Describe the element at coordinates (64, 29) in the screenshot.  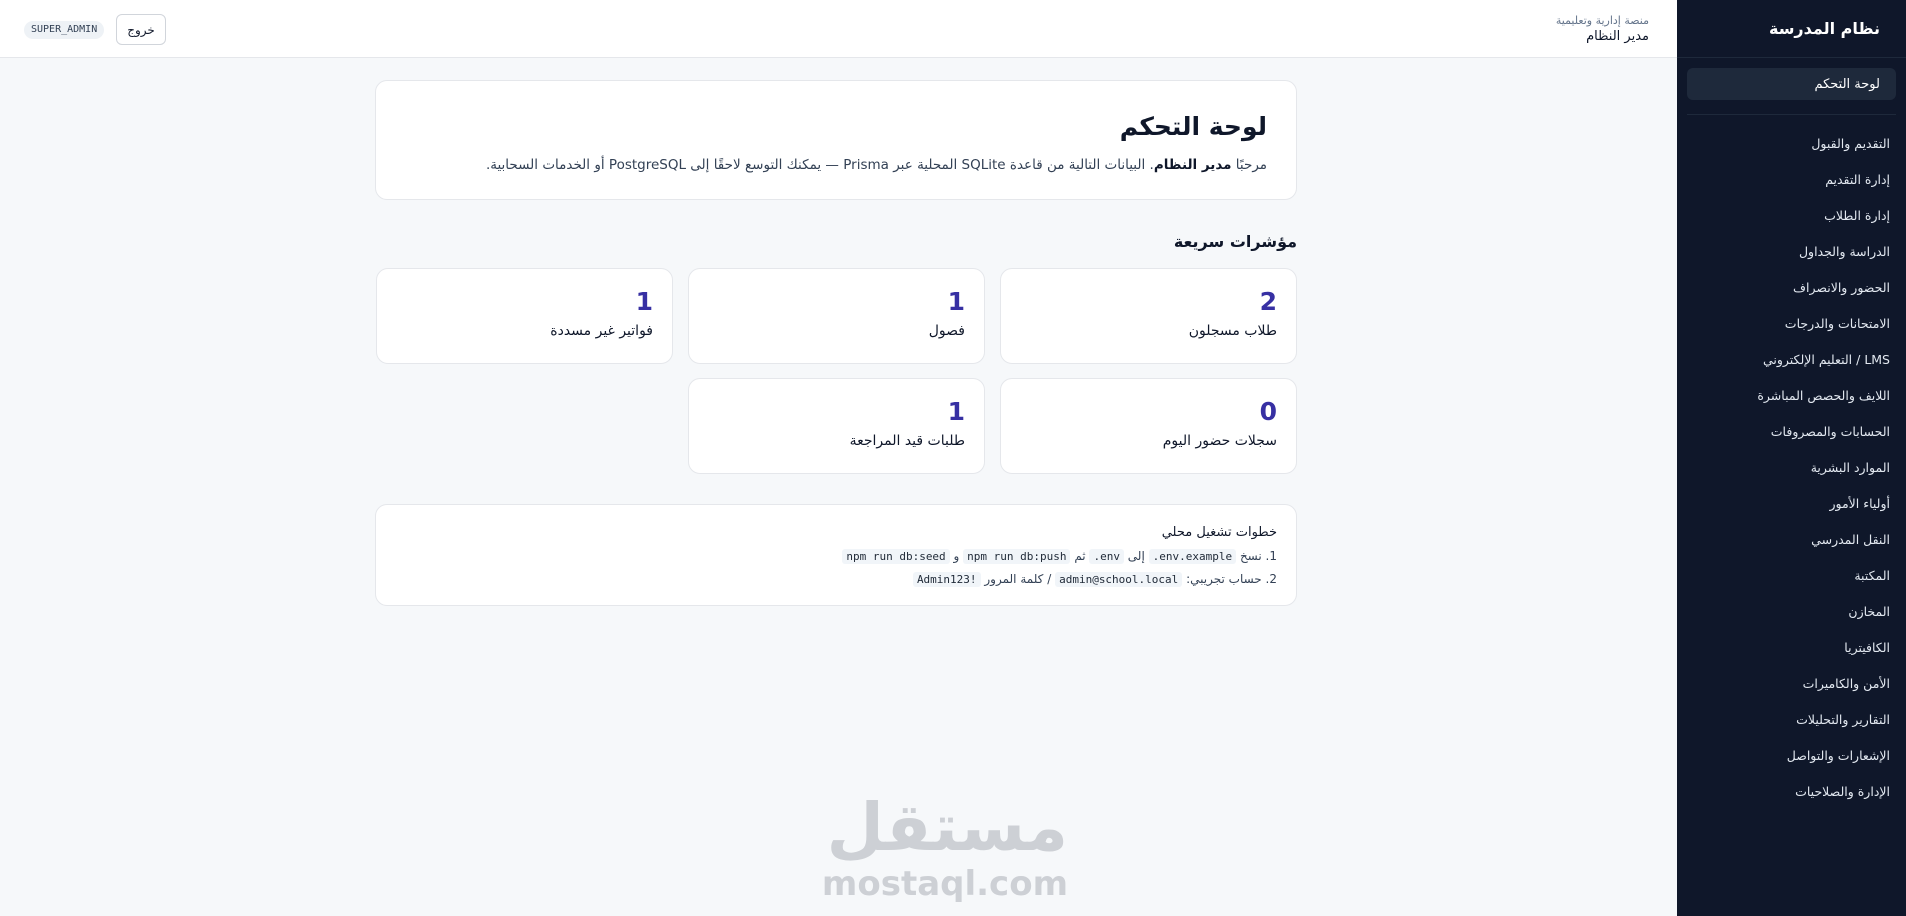
I see `role-badge: SUPER_ADMIN` at that location.